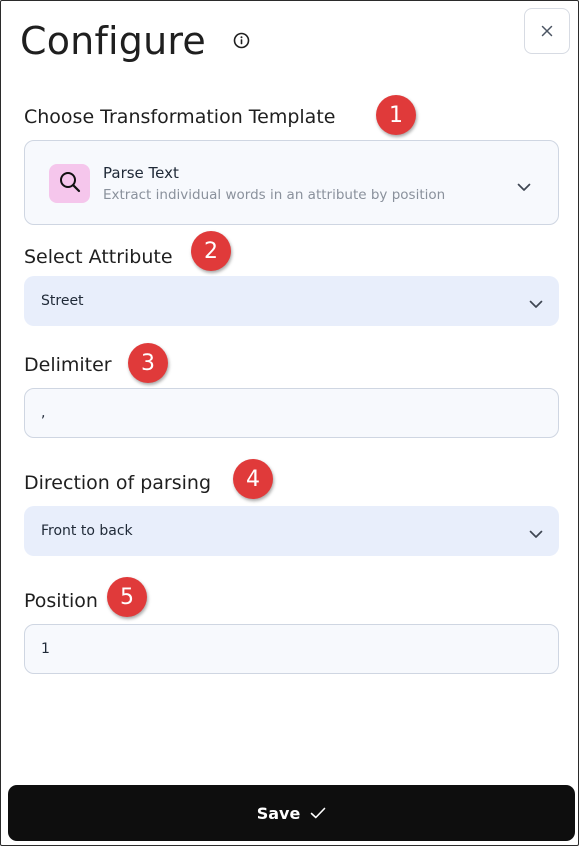 This screenshot has height=846, width=579. What do you see at coordinates (98, 257) in the screenshot?
I see `attribute-label: Select Attribute` at bounding box center [98, 257].